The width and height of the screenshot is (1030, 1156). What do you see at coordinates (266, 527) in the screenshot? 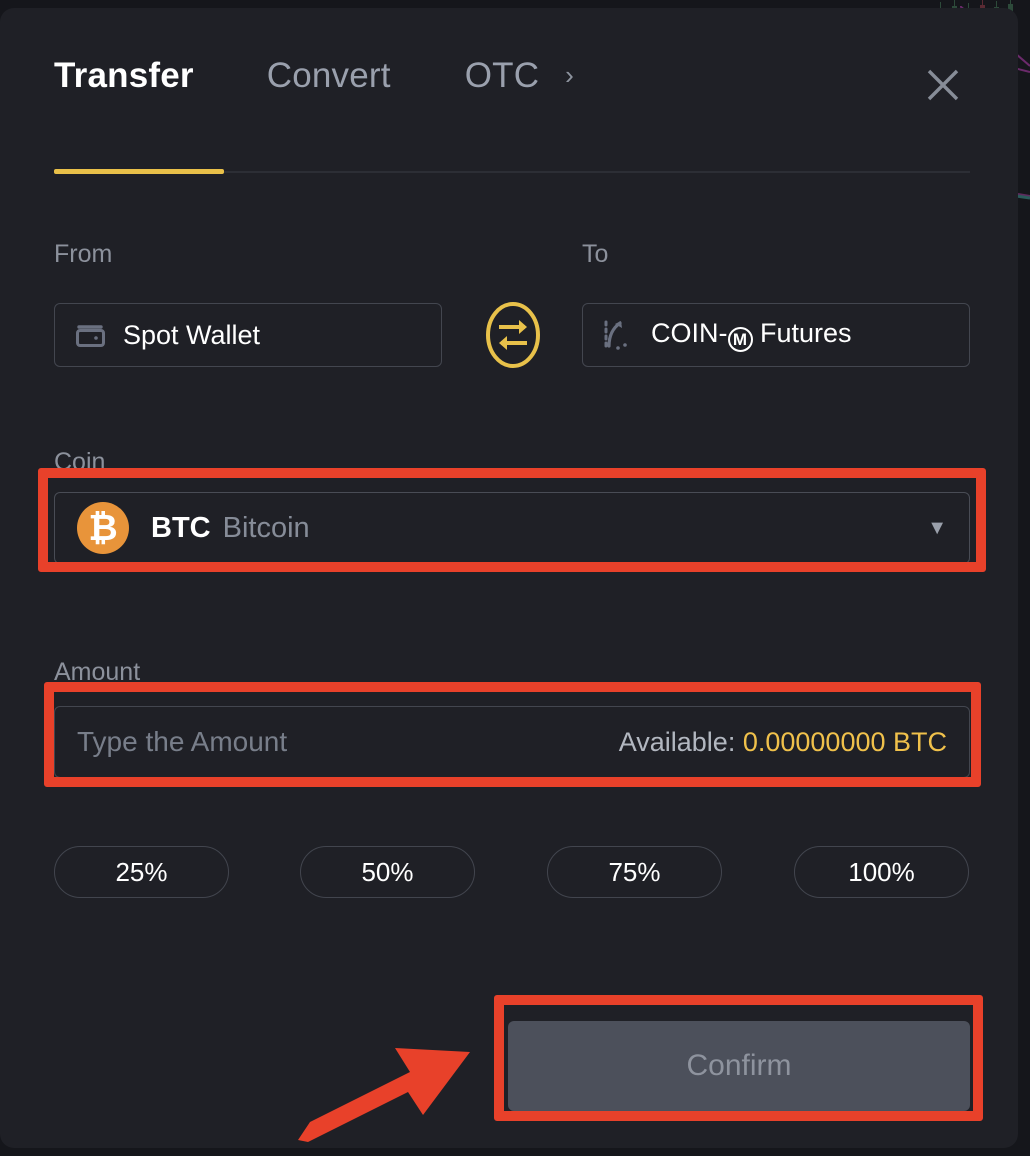
I see `coin-name: Bitcoin` at bounding box center [266, 527].